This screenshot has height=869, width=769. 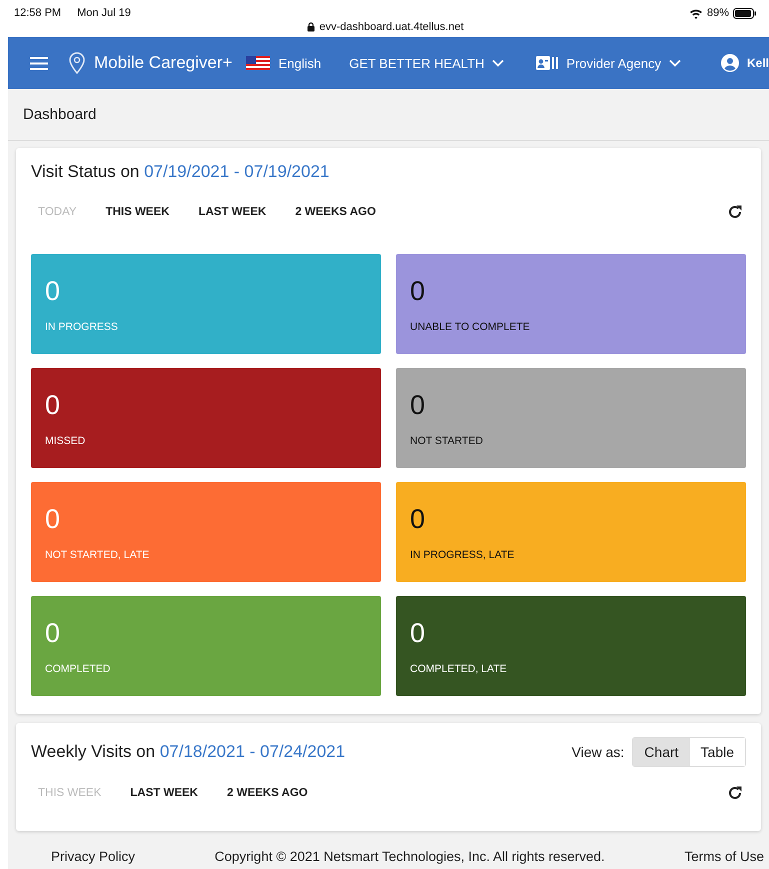 What do you see at coordinates (104, 13) in the screenshot?
I see `status-date: Mon Jul 19` at bounding box center [104, 13].